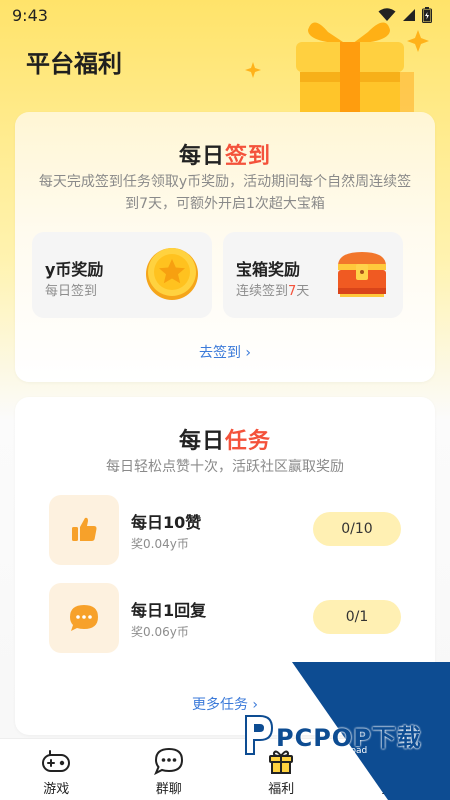  Describe the element at coordinates (30, 15) in the screenshot. I see `status-time: 9:43` at that location.